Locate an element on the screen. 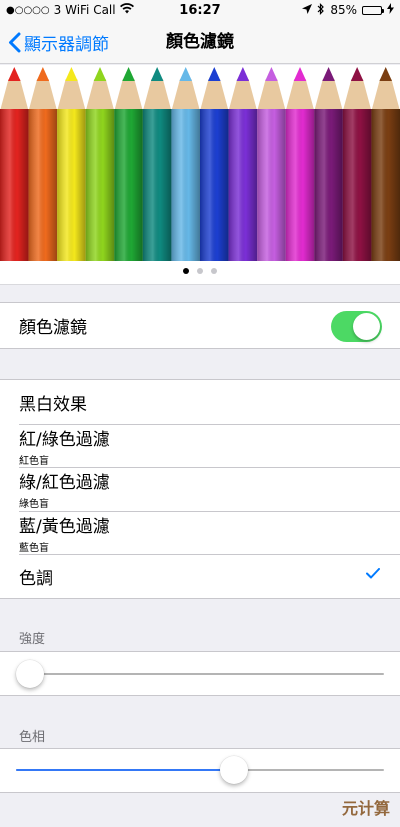 This screenshot has height=827, width=400. filter-option: 黑白效果 is located at coordinates (200, 402).